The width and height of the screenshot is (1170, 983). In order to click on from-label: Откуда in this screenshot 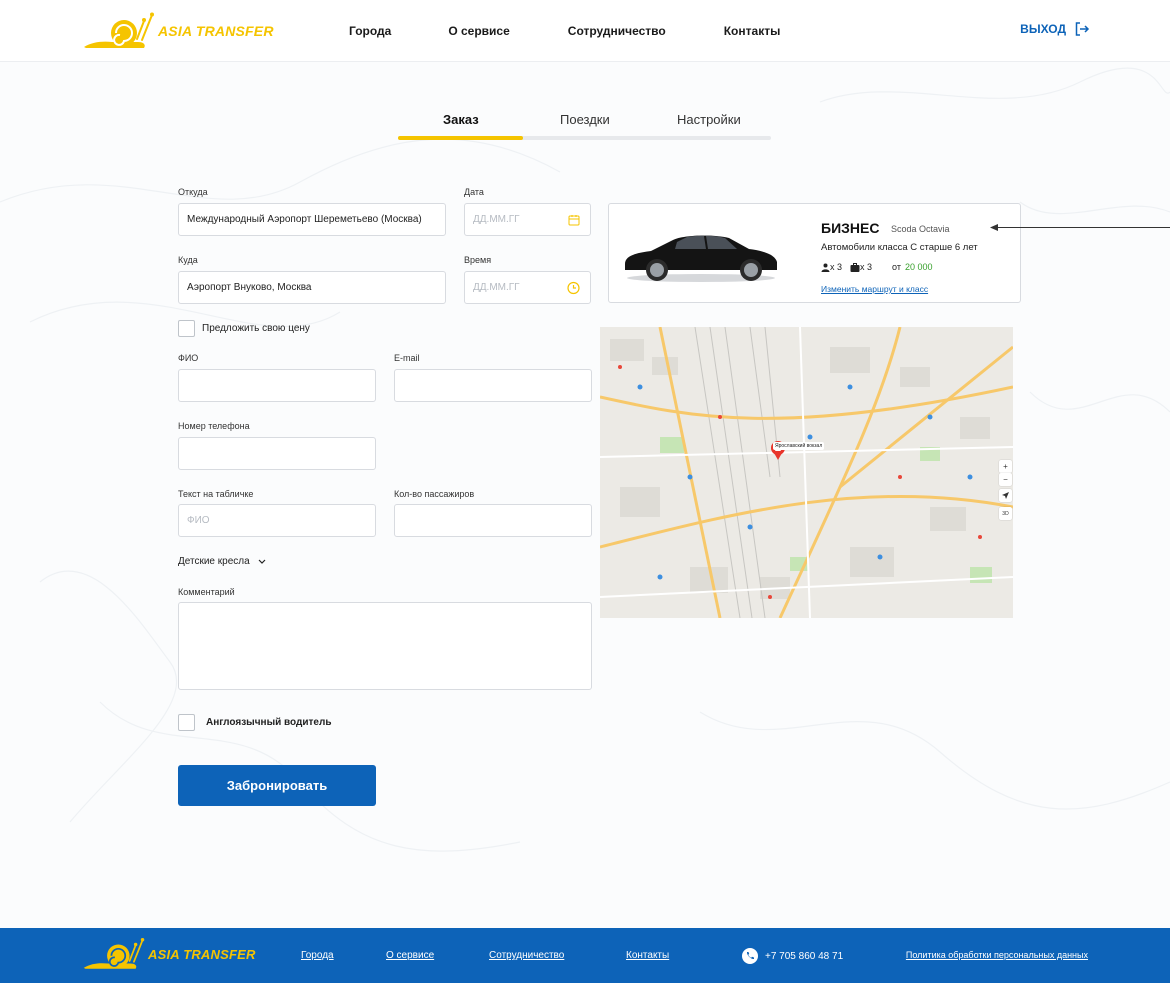, I will do `click(193, 192)`.